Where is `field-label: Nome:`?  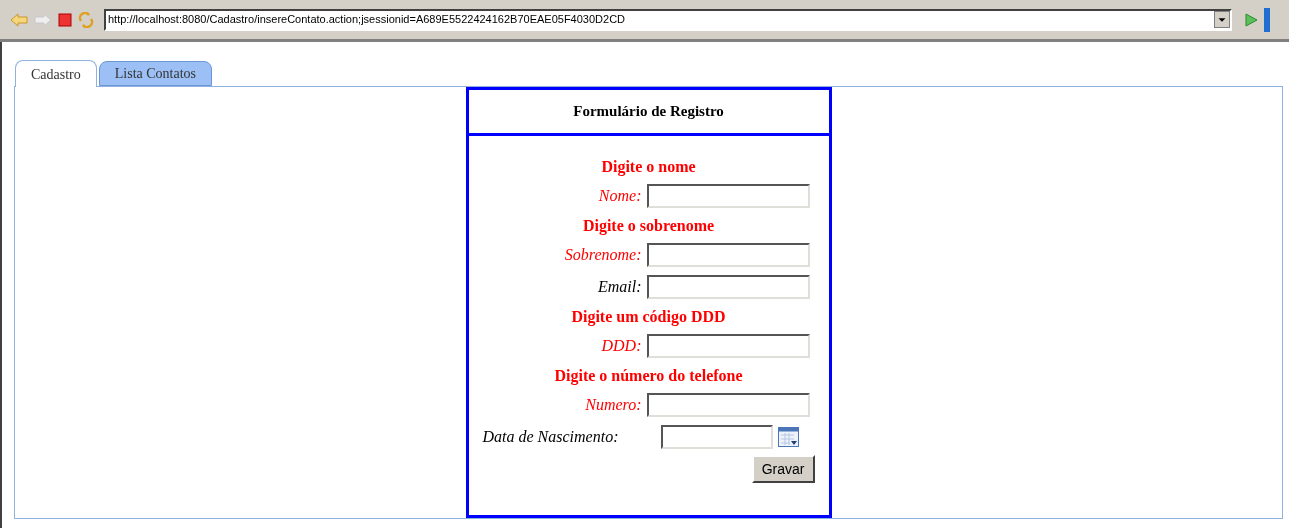
field-label: Nome: is located at coordinates (620, 196).